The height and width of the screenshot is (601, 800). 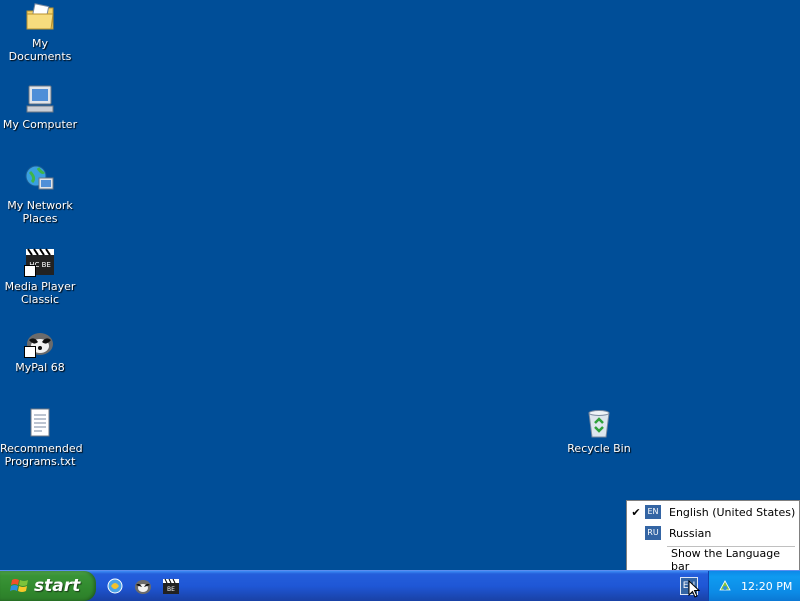 I want to click on taskbar: start BE EN, so click(x=400, y=585).